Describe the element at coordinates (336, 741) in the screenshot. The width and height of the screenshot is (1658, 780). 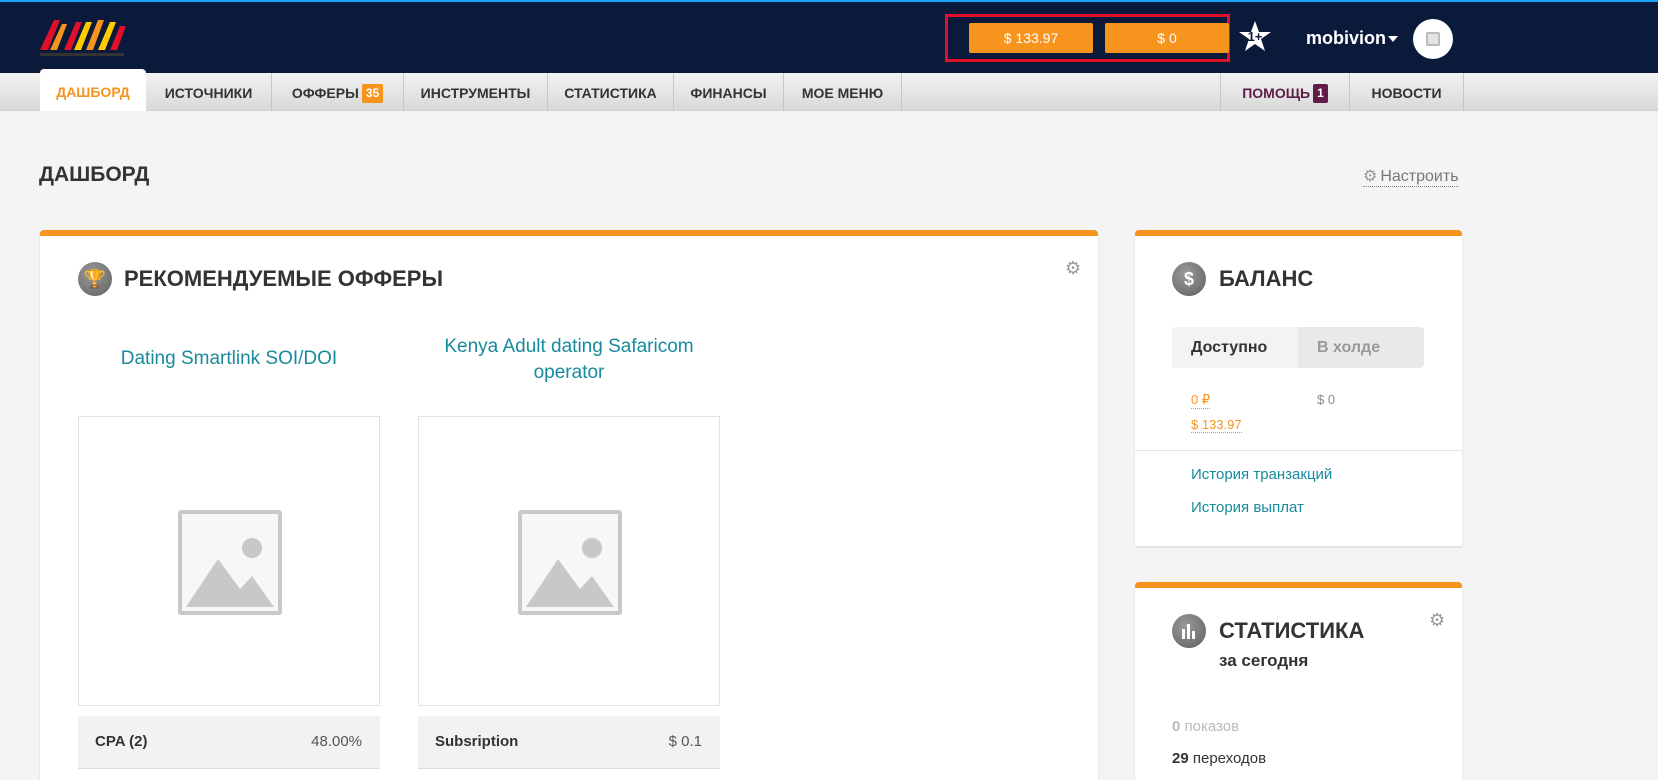
I see `offer-payout: 48.00%` at that location.